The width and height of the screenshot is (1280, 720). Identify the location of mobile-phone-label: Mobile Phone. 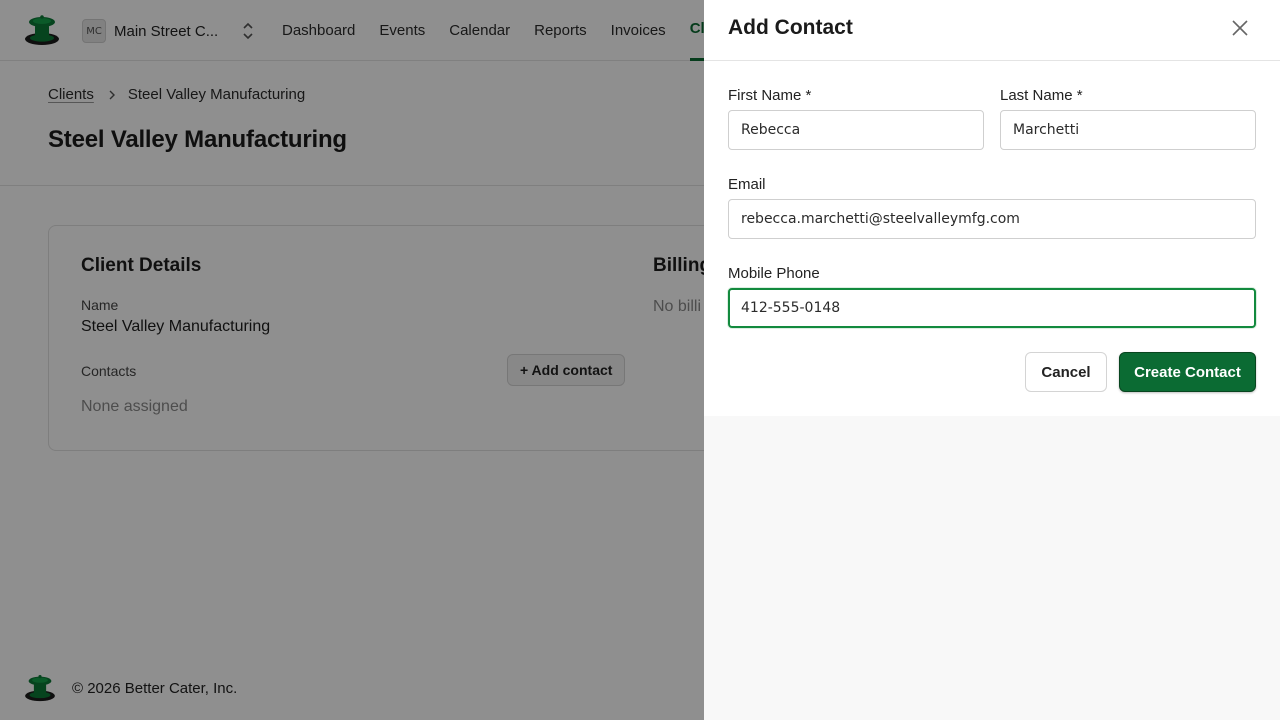
(774, 273).